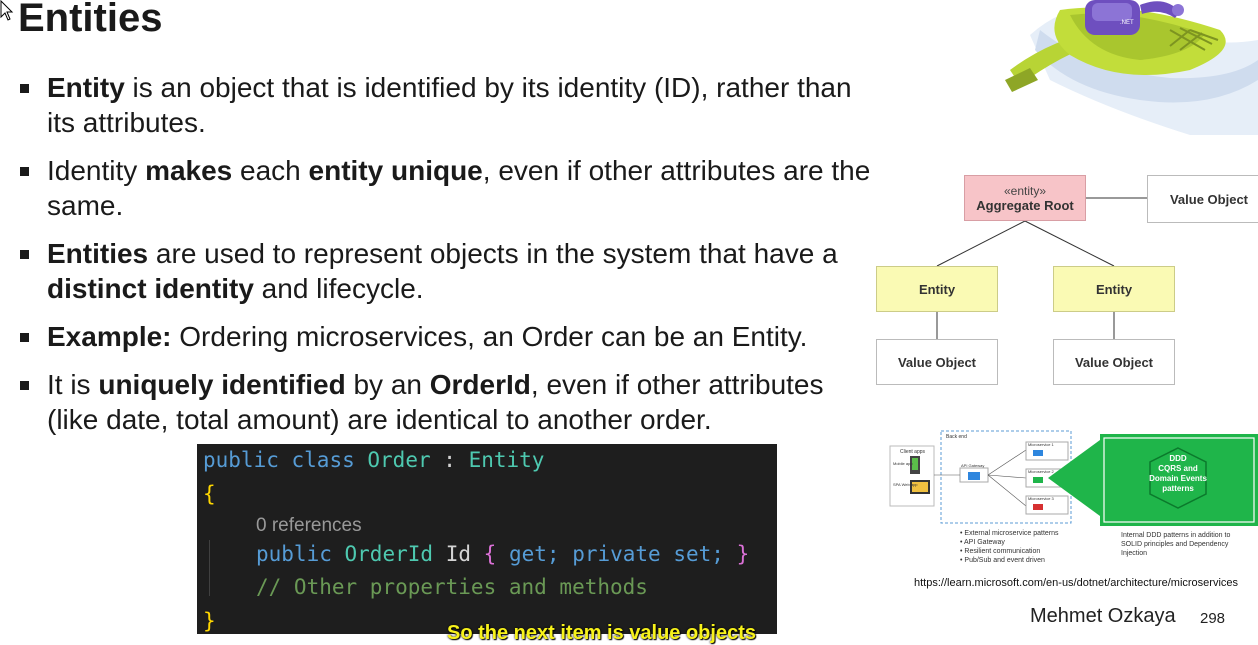  Describe the element at coordinates (1002, 560) in the screenshot. I see `external-pattern-item: • Pub/Sub and event driven` at that location.